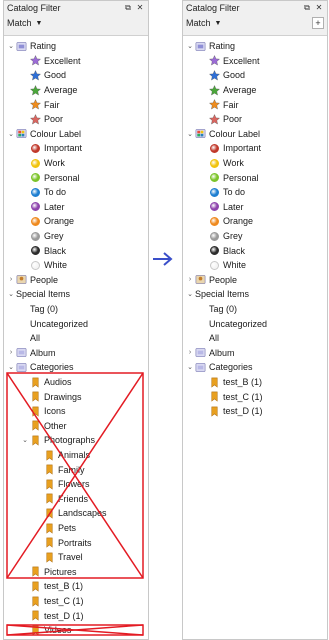 The height and width of the screenshot is (640, 329). Describe the element at coordinates (43, 294) in the screenshot. I see `tree-item-label: Special Items` at that location.